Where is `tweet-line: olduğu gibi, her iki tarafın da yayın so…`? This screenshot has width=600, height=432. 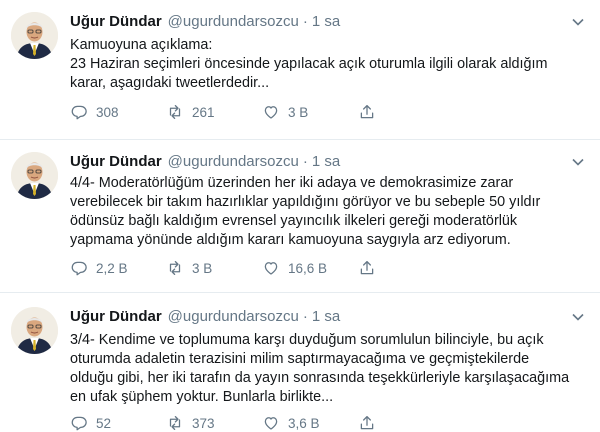
tweet-line: olduğu gibi, her iki tarafın da yayın so… is located at coordinates (320, 378).